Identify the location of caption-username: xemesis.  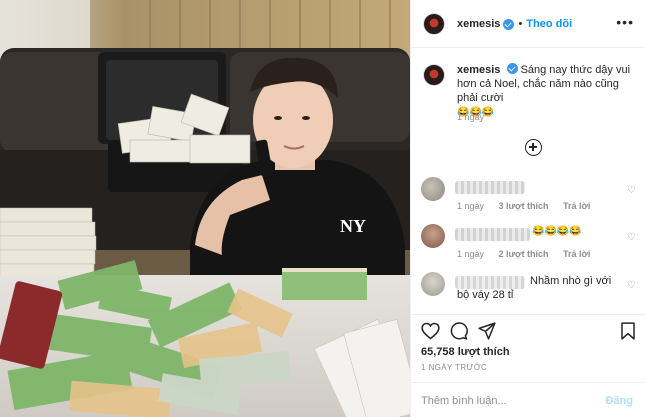
(478, 70).